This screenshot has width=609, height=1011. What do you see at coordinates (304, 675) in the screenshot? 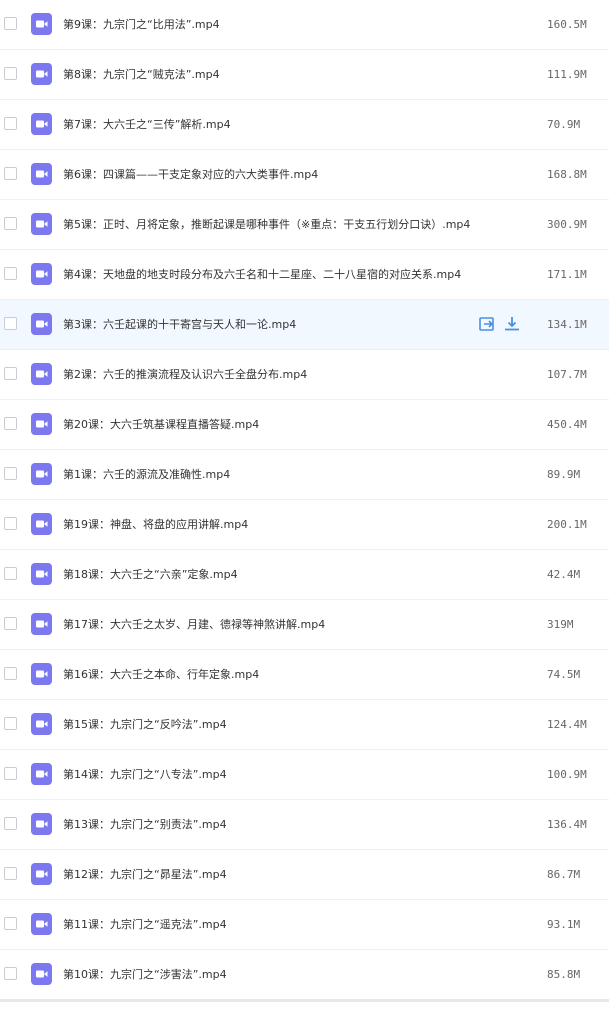
I see `file-row: 第16课：大六壬之本命、行年定象.mp4 74.5M` at bounding box center [304, 675].